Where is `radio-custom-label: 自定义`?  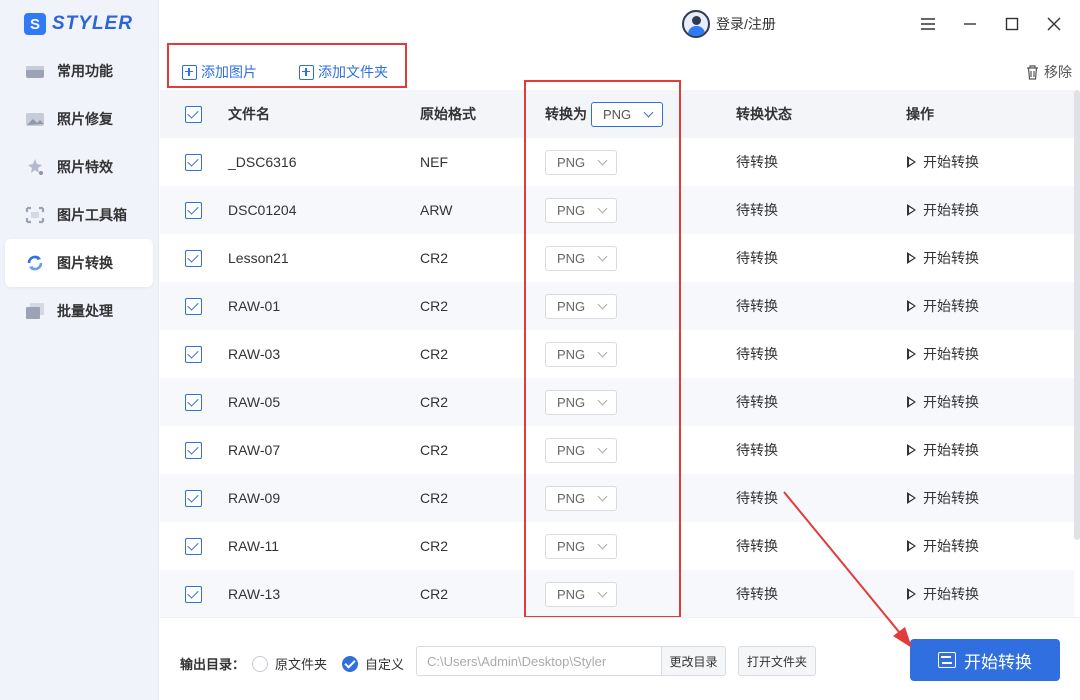 radio-custom-label: 自定义 is located at coordinates (385, 664).